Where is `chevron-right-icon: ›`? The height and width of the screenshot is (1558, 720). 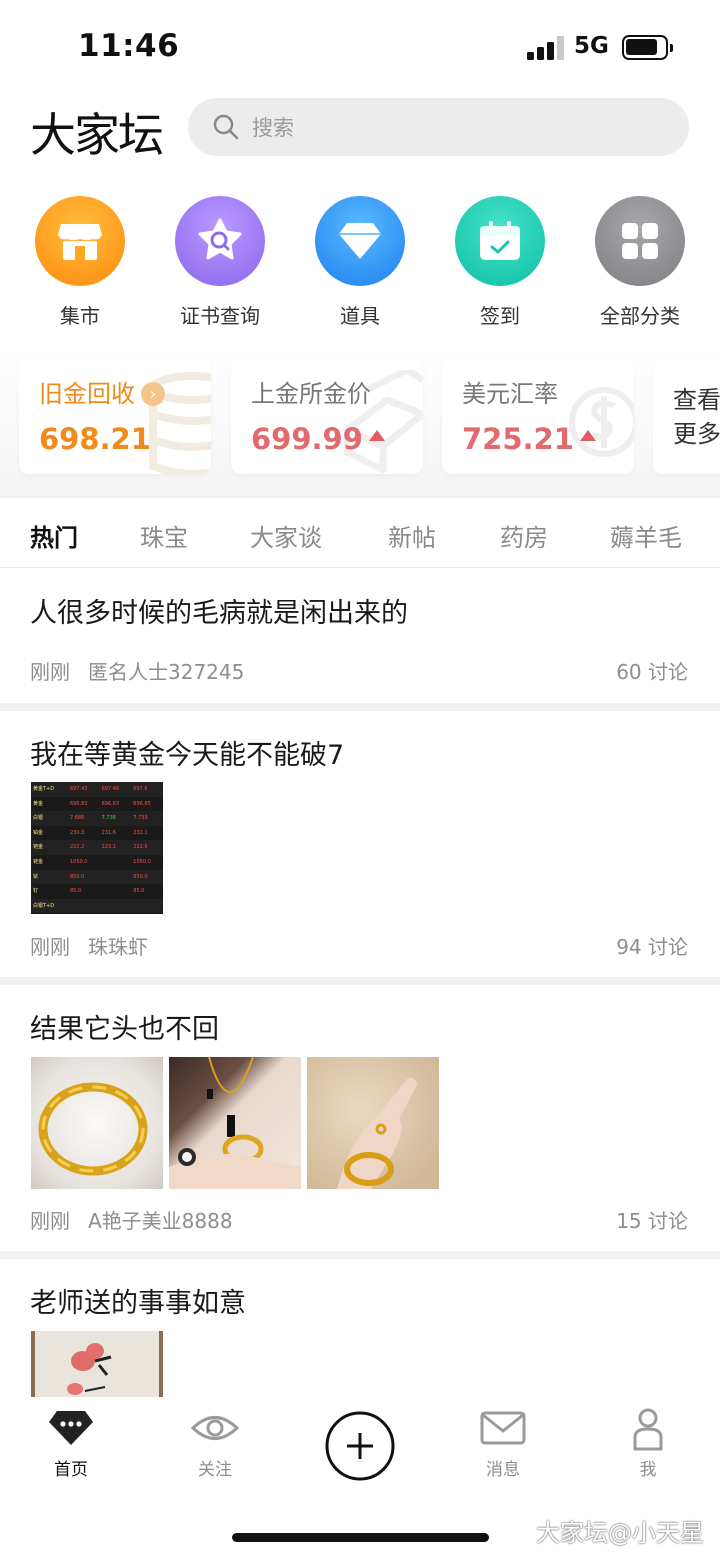
chevron-right-icon: › is located at coordinates (153, 394).